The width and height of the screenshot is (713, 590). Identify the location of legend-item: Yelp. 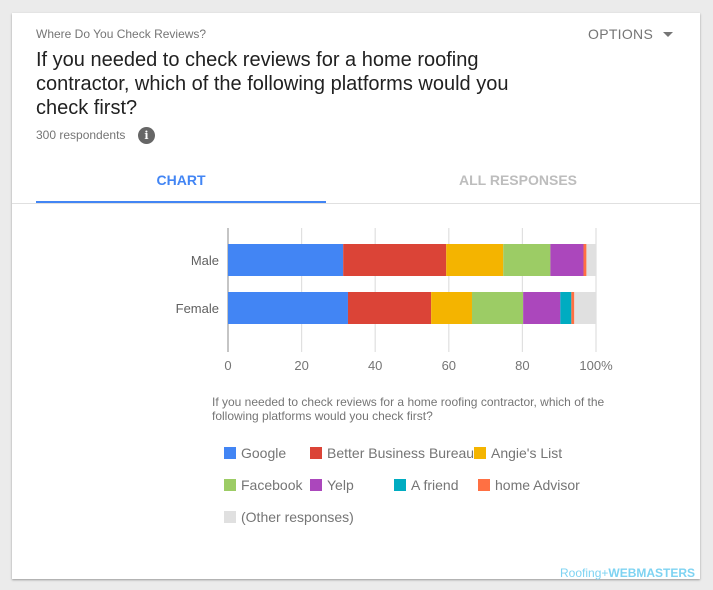
(332, 485).